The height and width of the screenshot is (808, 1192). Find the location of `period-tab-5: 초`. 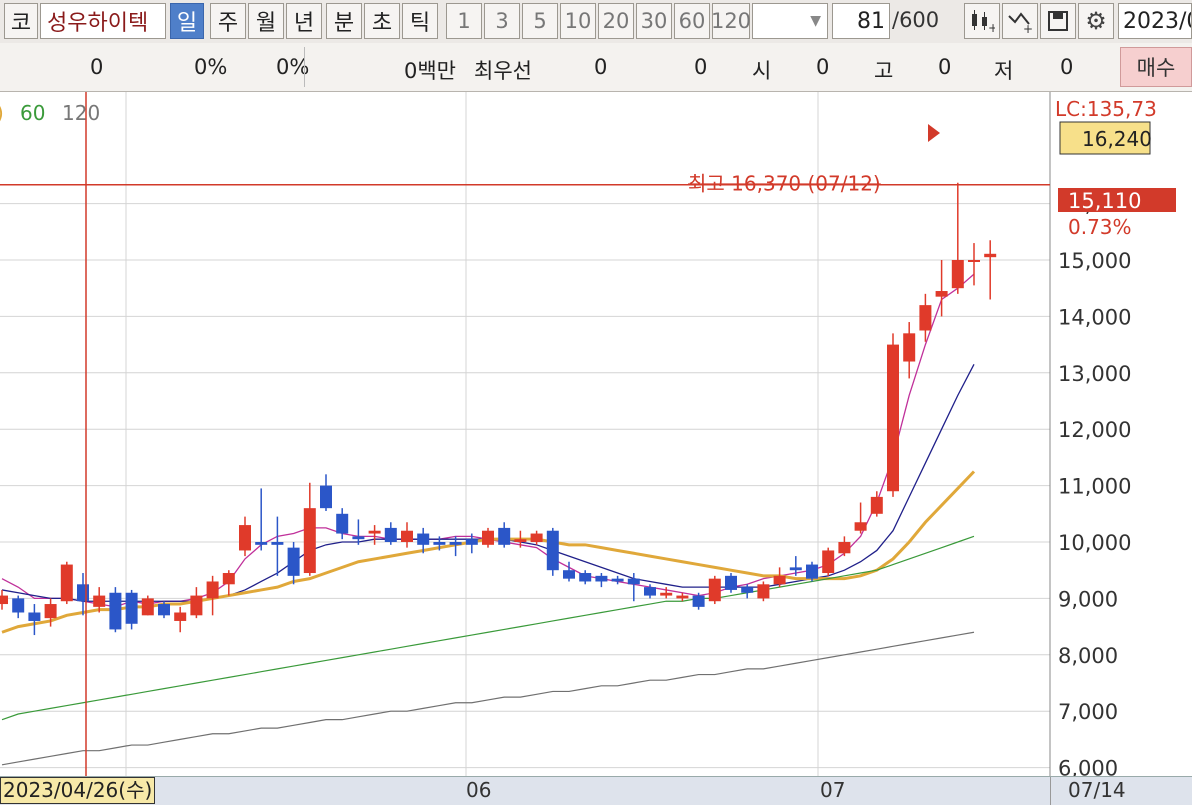

period-tab-5: 초 is located at coordinates (382, 21).